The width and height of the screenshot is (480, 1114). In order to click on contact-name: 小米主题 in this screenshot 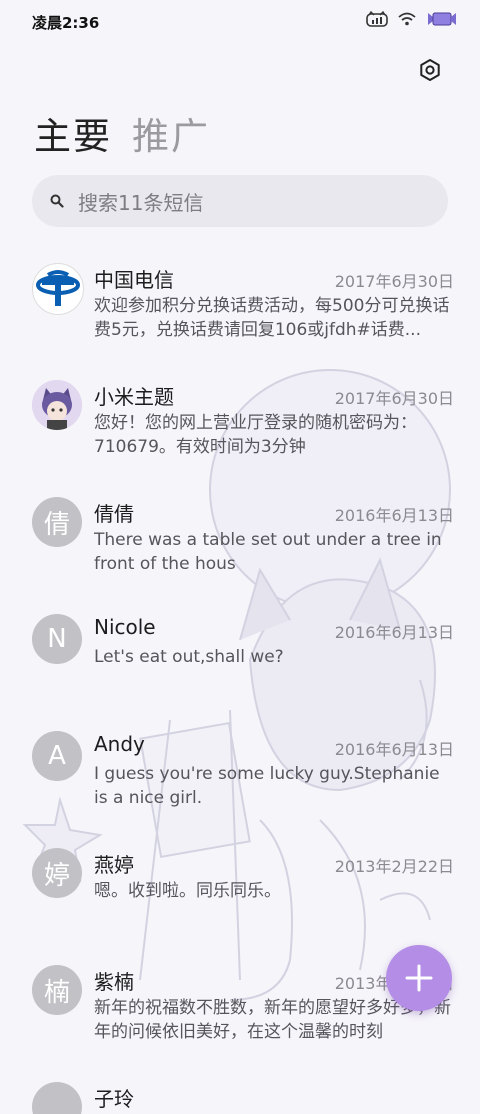, I will do `click(134, 397)`.